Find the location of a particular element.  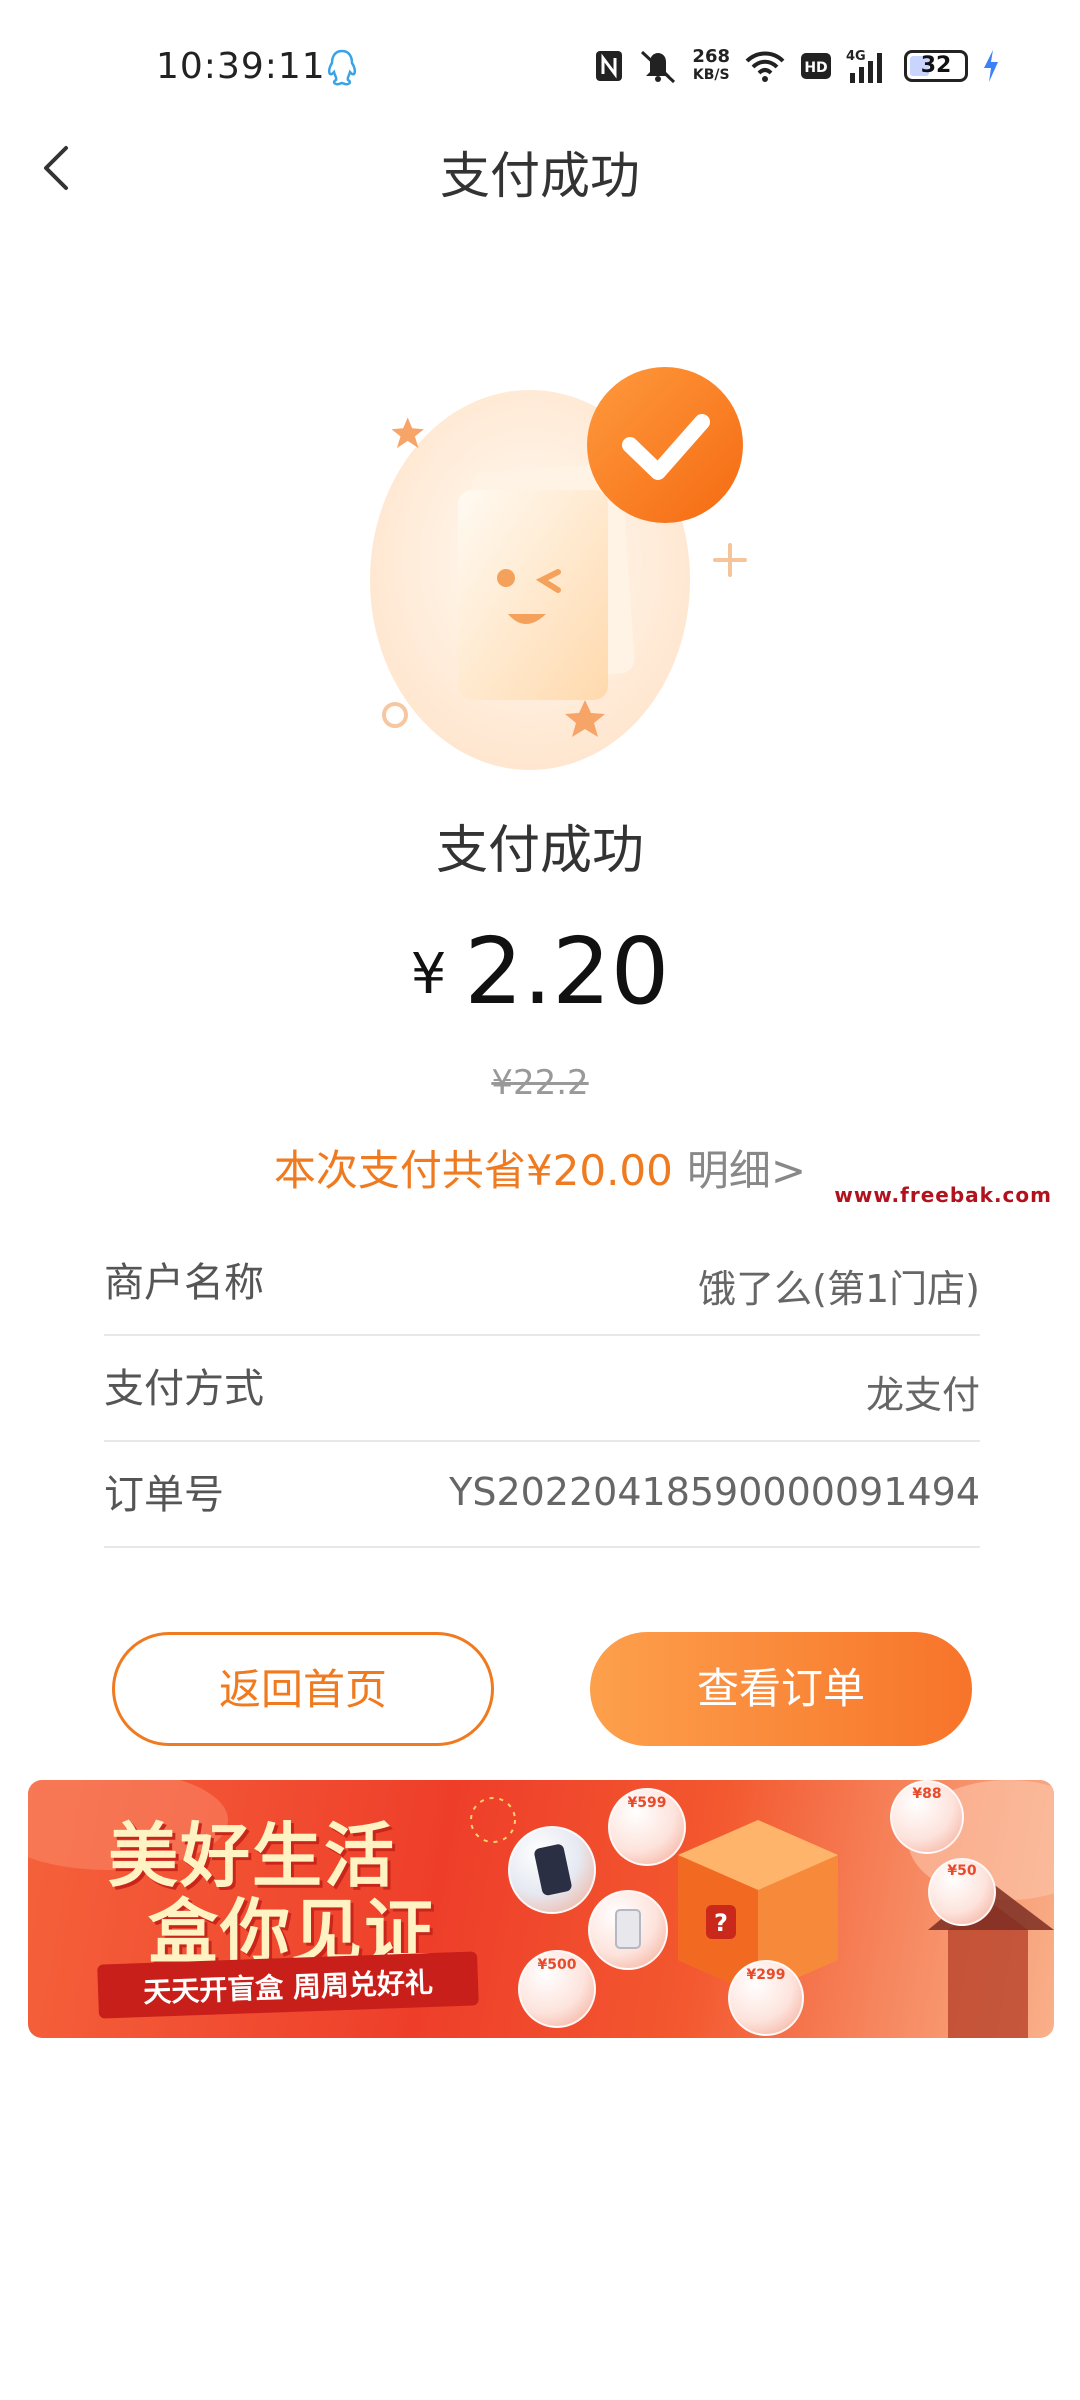

back-to-home-button: 返回首页 is located at coordinates (303, 1689).